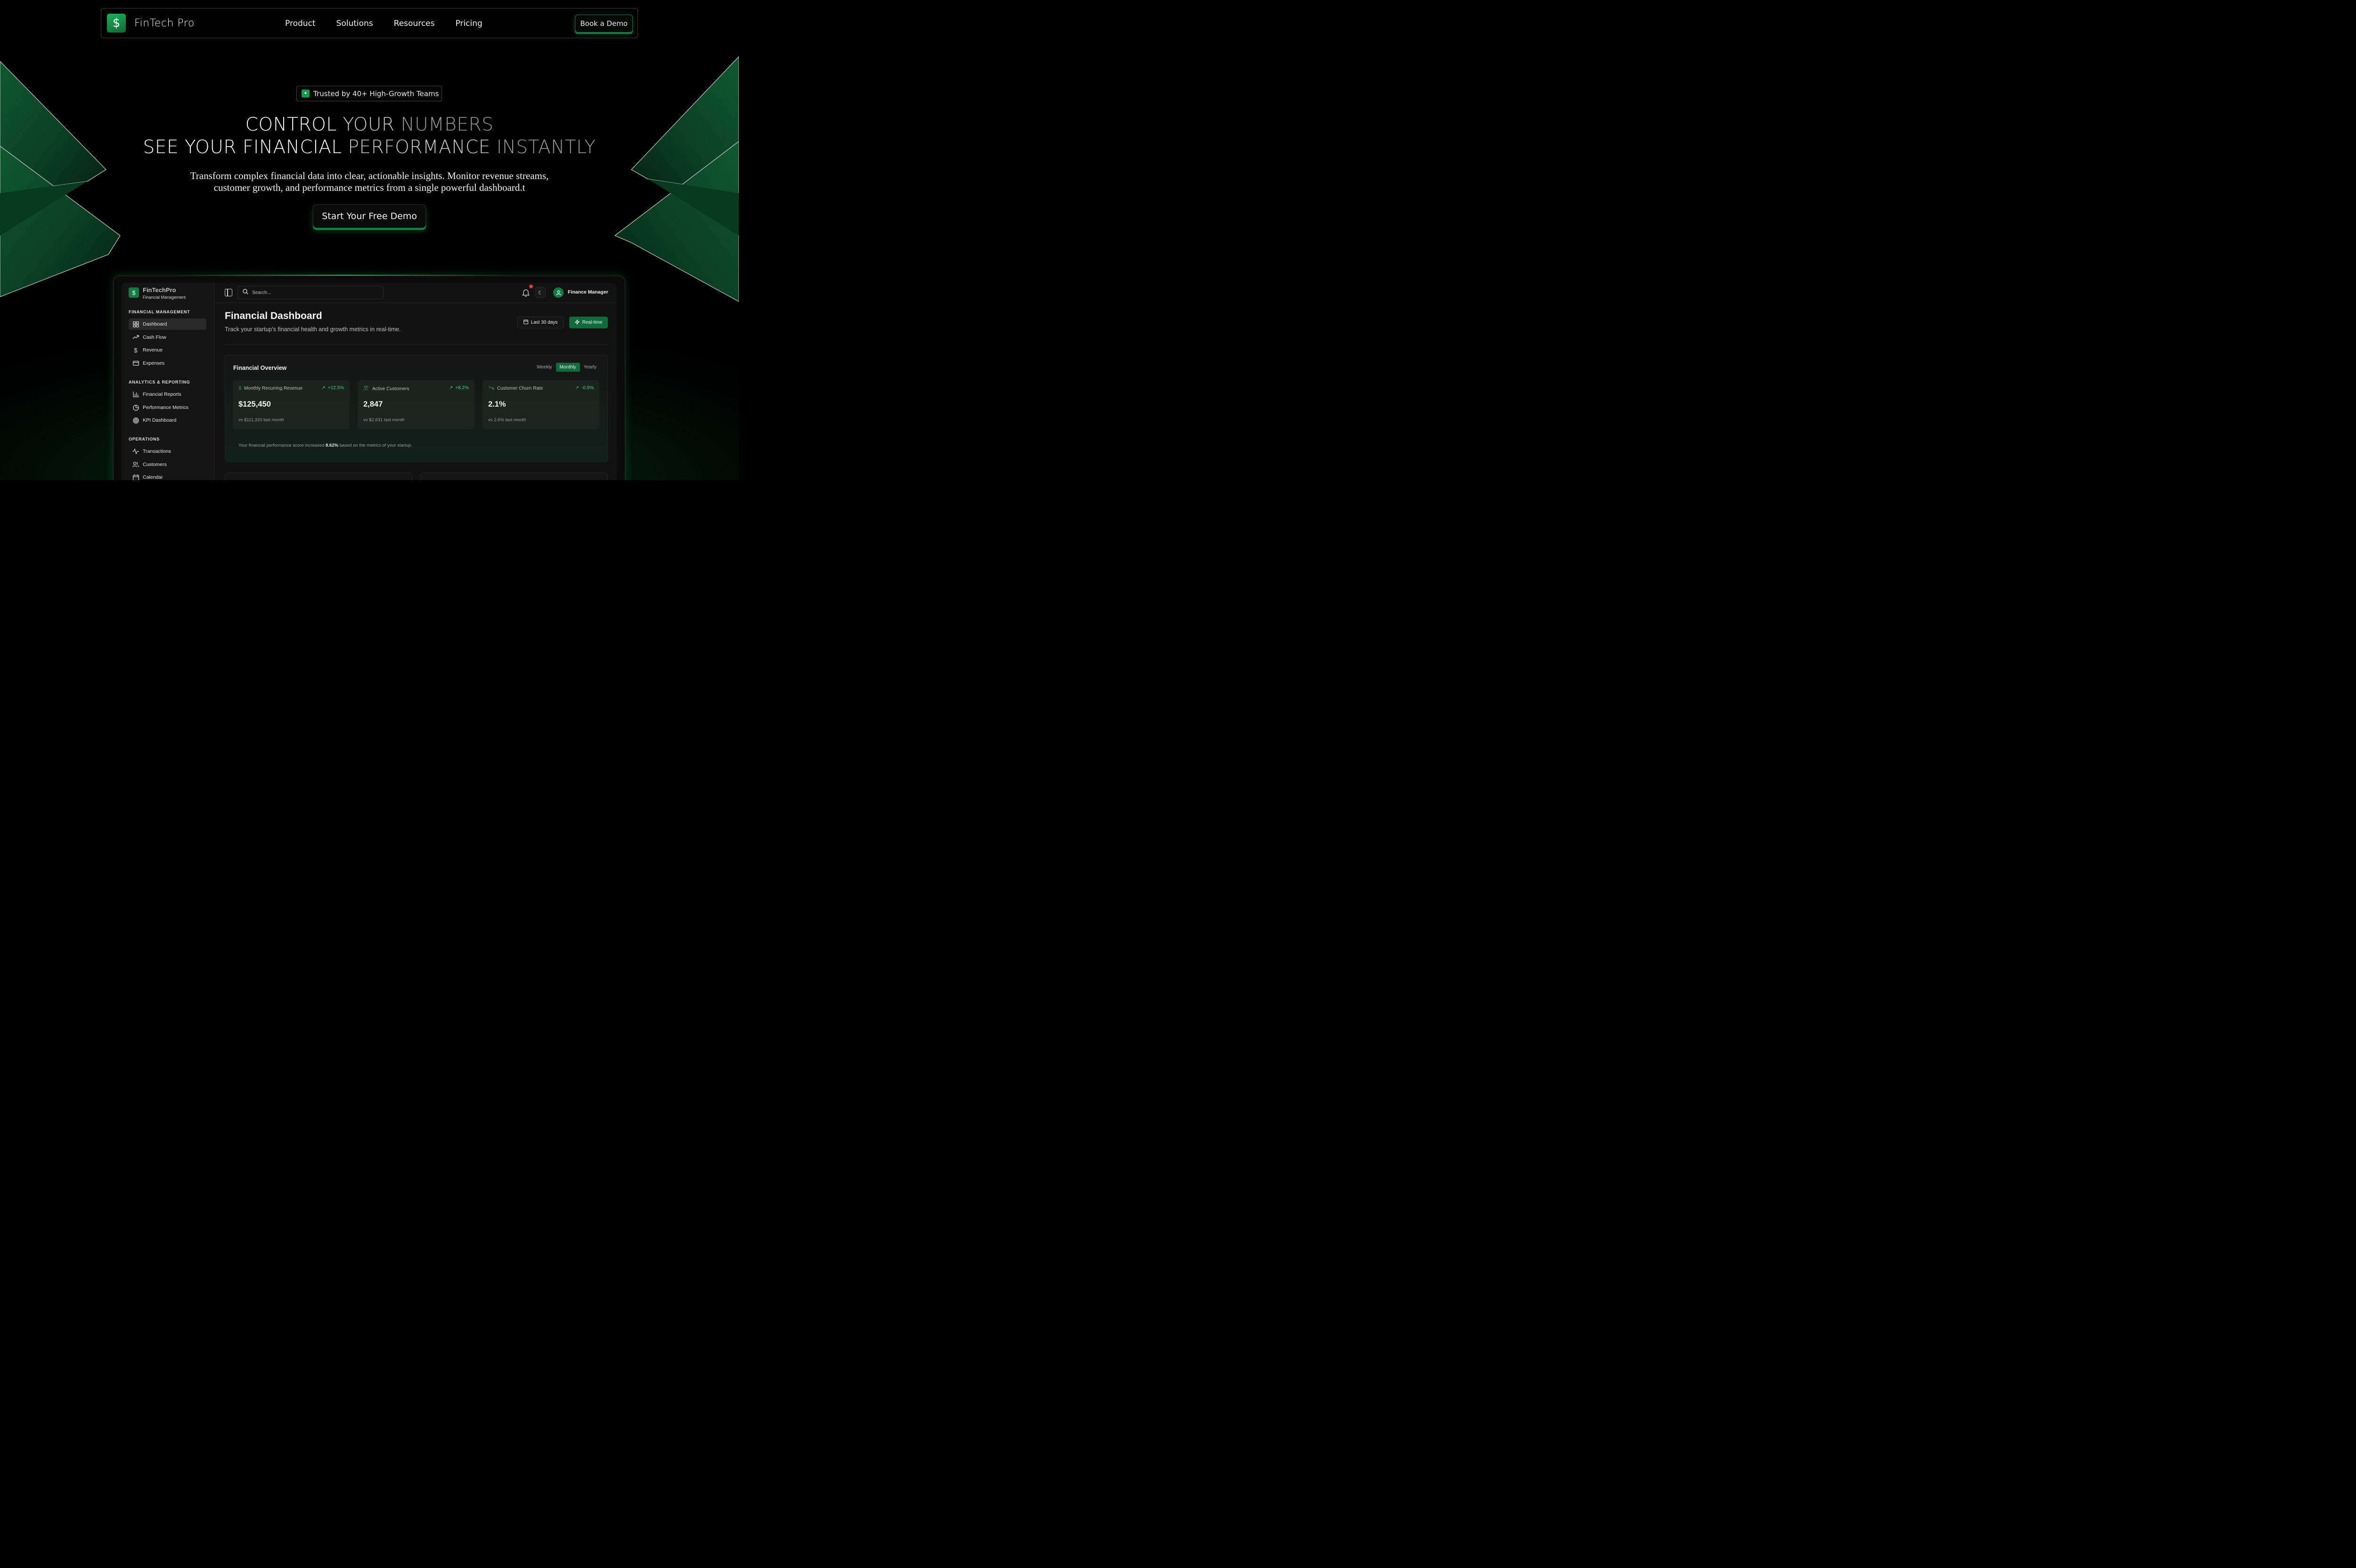  I want to click on period-yearly: Yearly, so click(590, 367).